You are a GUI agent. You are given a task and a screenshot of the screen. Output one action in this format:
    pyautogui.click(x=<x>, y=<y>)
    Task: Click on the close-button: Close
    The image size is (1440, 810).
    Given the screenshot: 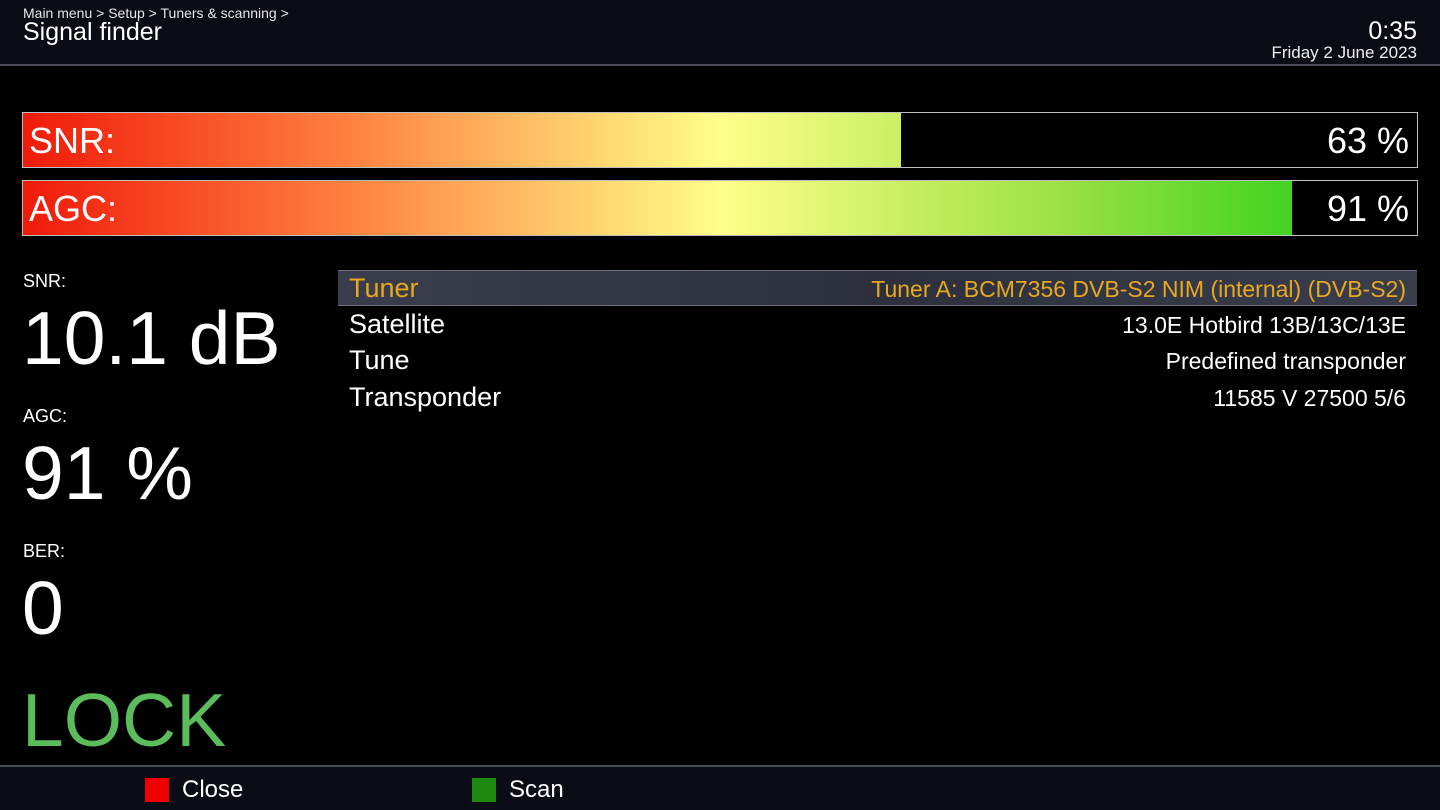 What is the action you would take?
    pyautogui.click(x=194, y=790)
    